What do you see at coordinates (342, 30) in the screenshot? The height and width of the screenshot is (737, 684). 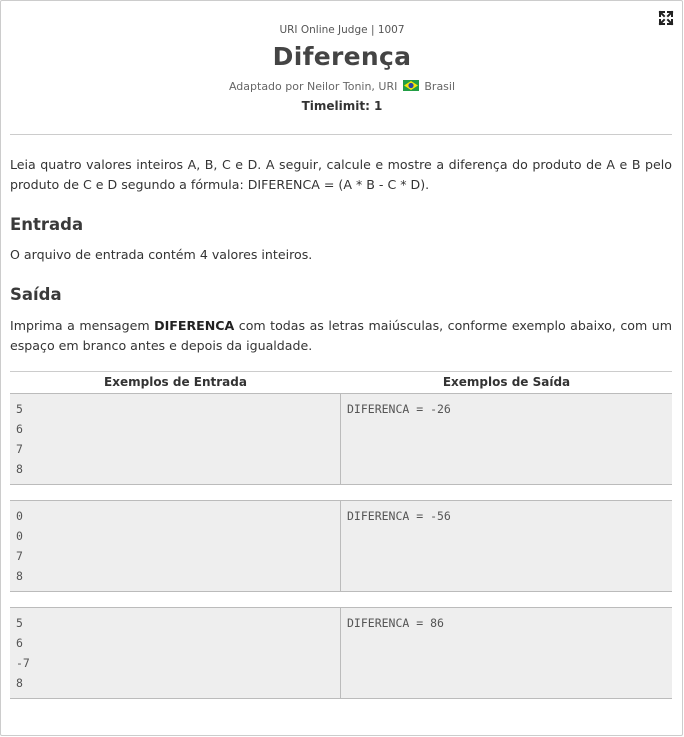 I see `judge-label: URI Online Judge | 1007` at bounding box center [342, 30].